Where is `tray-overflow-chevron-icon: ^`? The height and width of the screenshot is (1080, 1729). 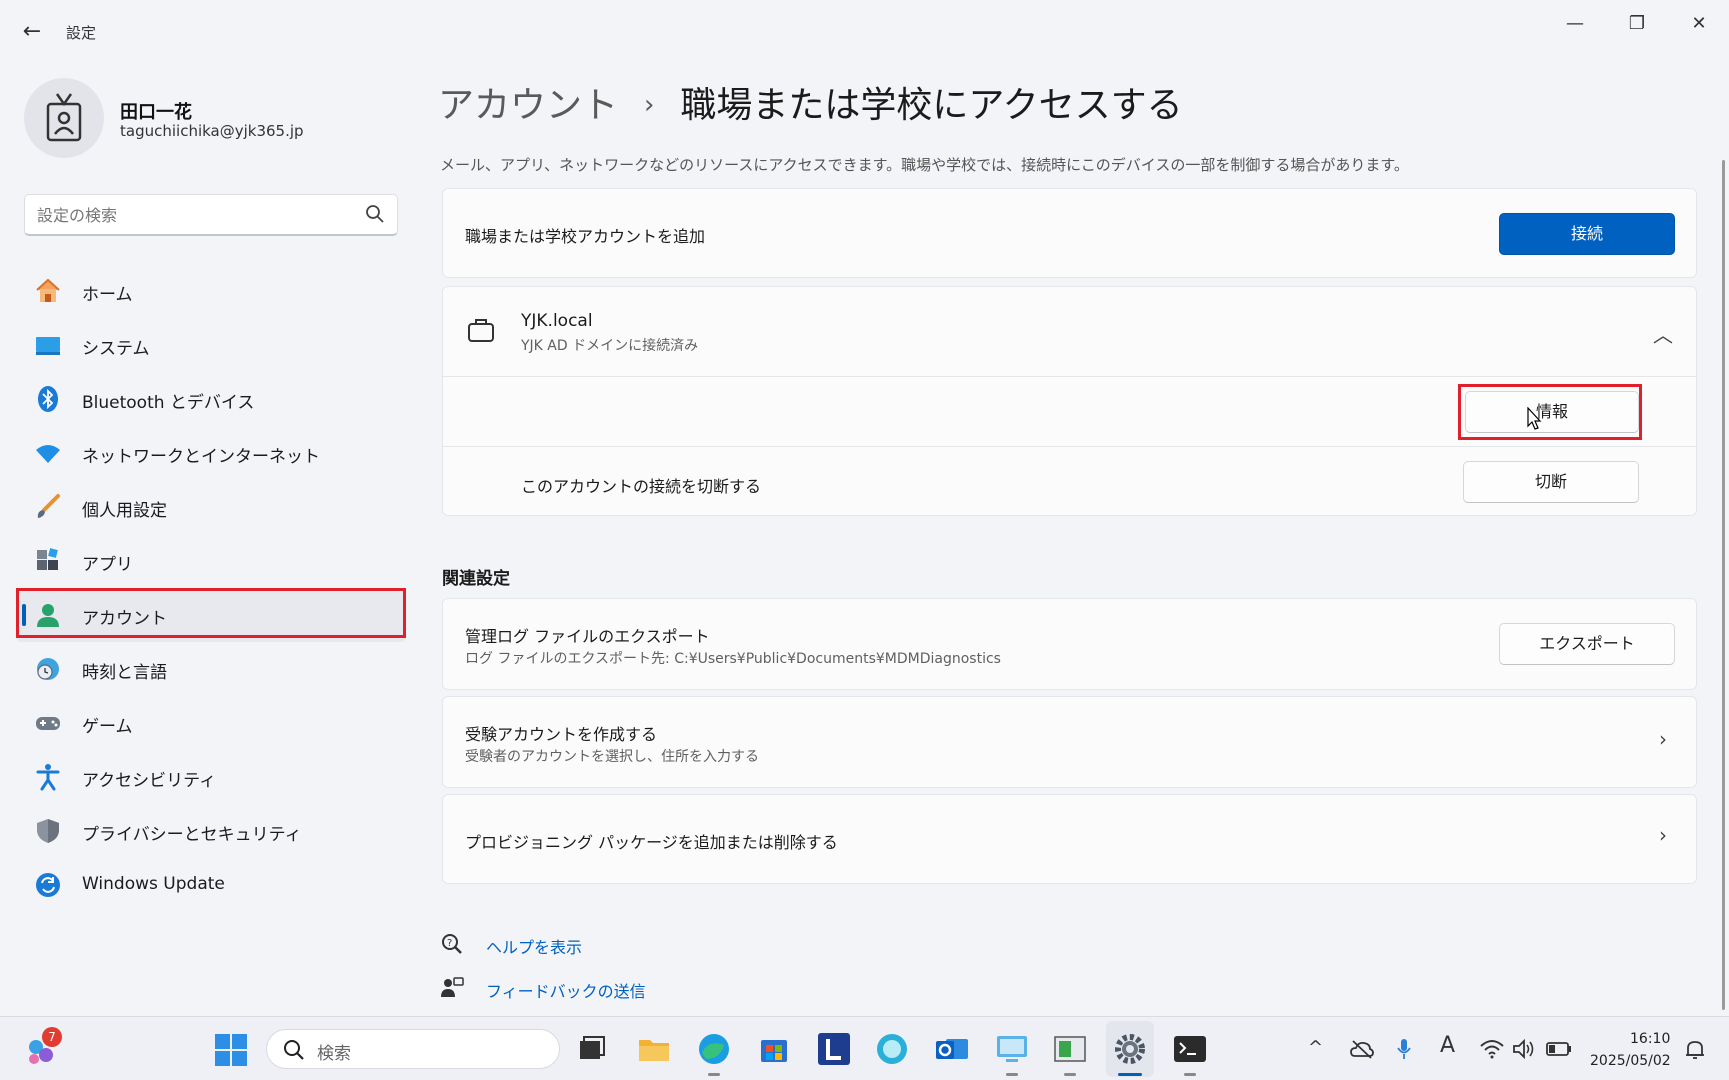
tray-overflow-chevron-icon: ^ is located at coordinates (1315, 1047).